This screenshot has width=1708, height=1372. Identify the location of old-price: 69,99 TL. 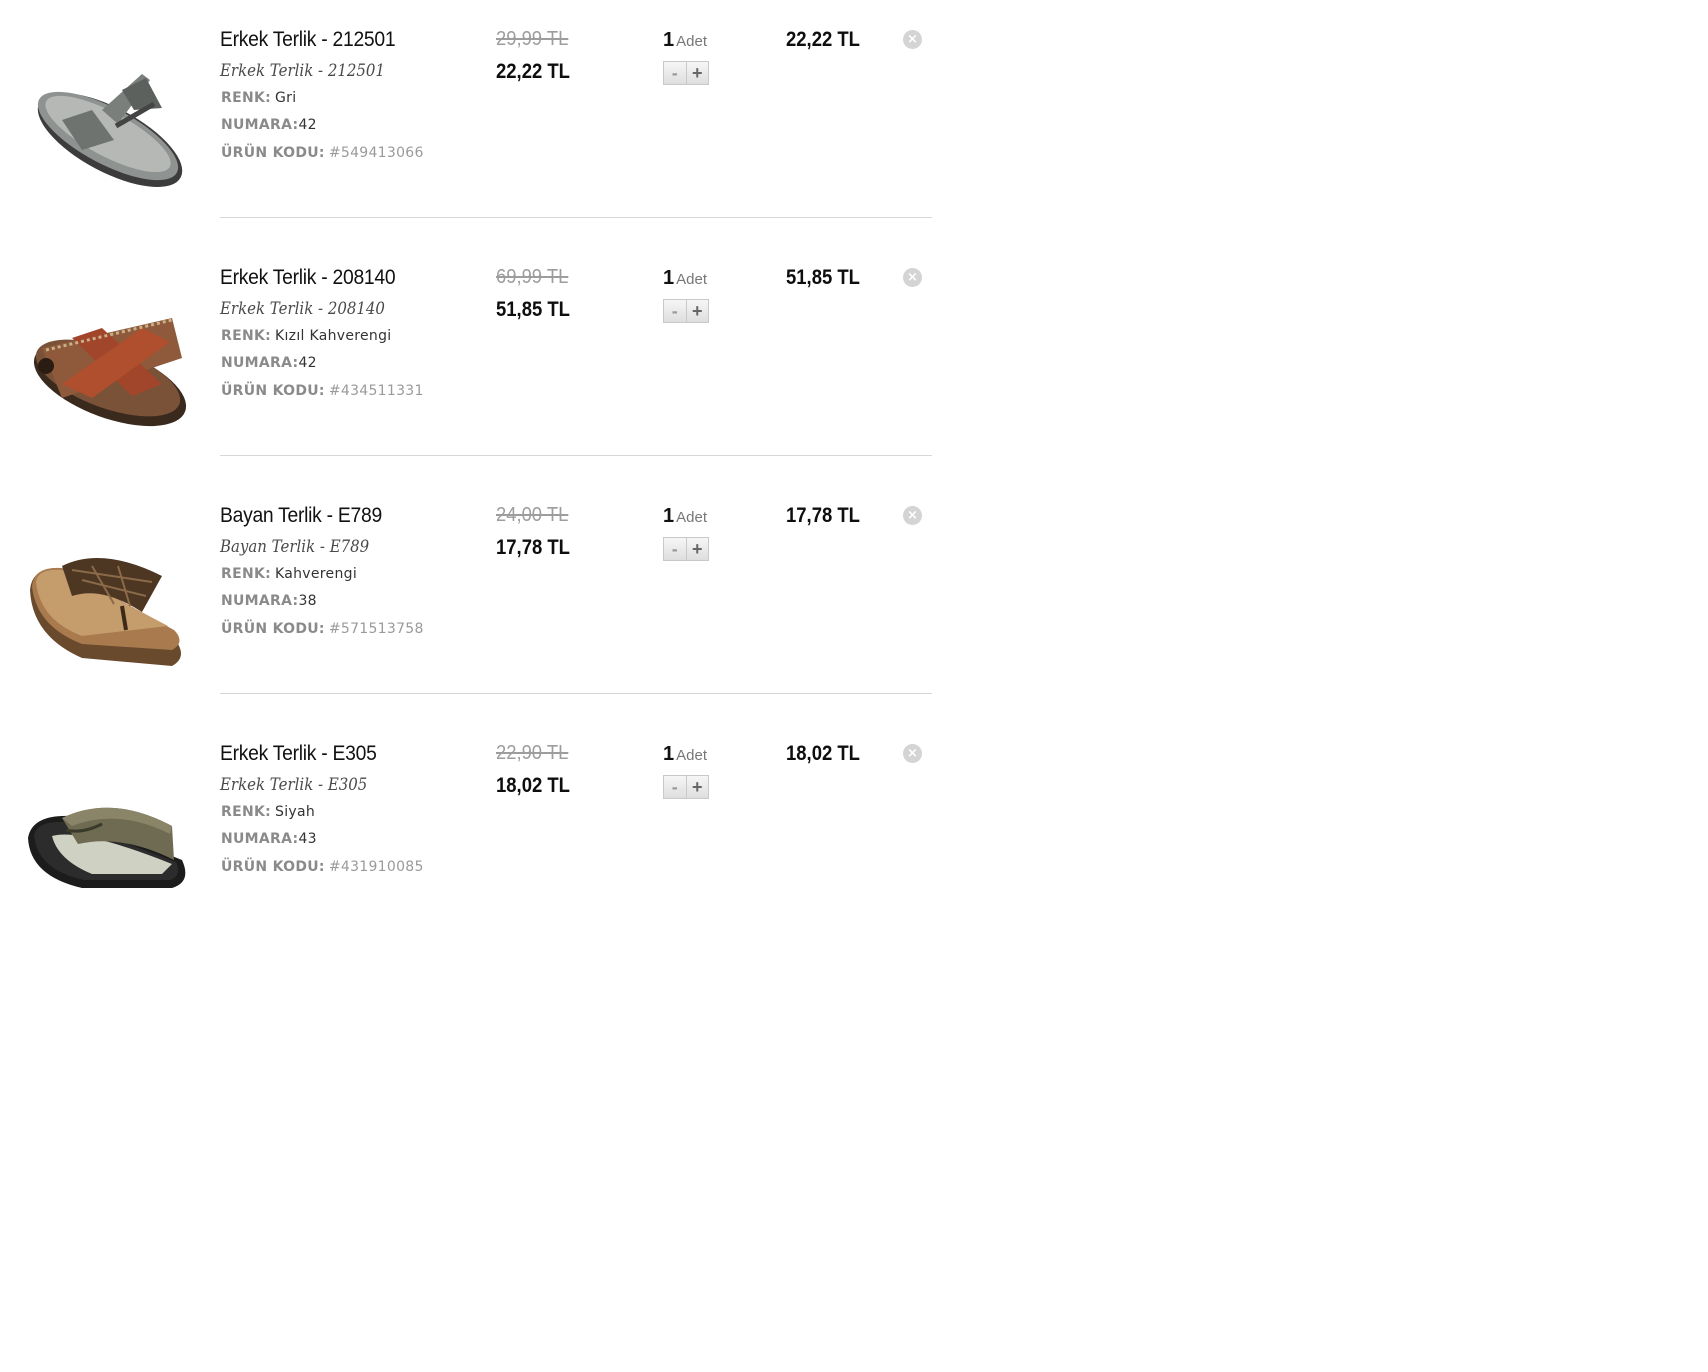
(532, 277).